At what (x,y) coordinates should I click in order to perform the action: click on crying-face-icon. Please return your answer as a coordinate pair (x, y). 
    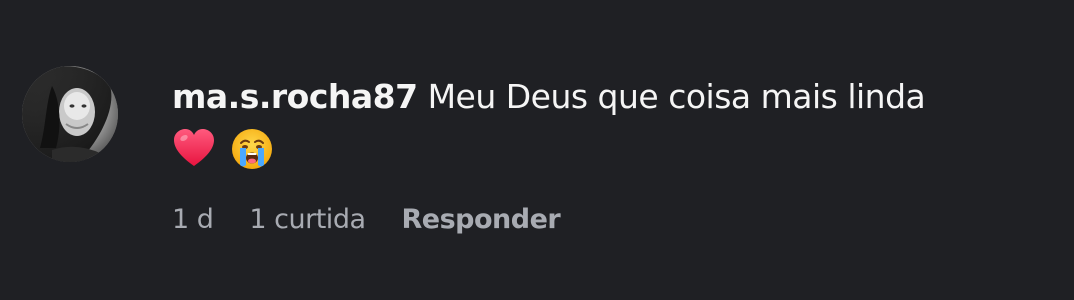
    Looking at the image, I should click on (252, 149).